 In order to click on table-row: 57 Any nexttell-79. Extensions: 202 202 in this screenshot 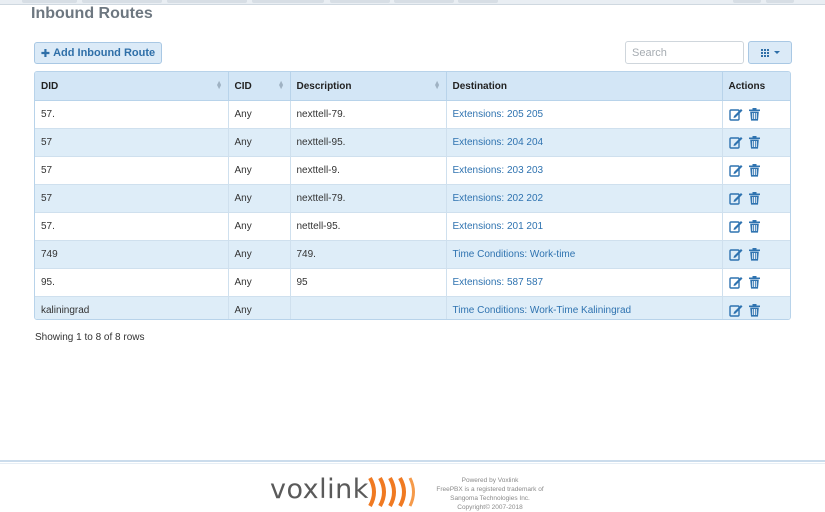, I will do `click(412, 198)`.